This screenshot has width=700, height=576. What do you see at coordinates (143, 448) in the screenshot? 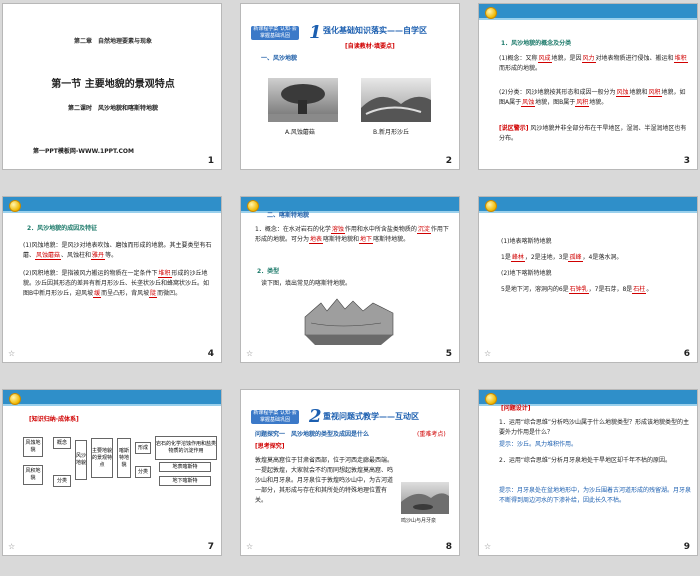
I see `concept-map-node: 形成` at bounding box center [143, 448].